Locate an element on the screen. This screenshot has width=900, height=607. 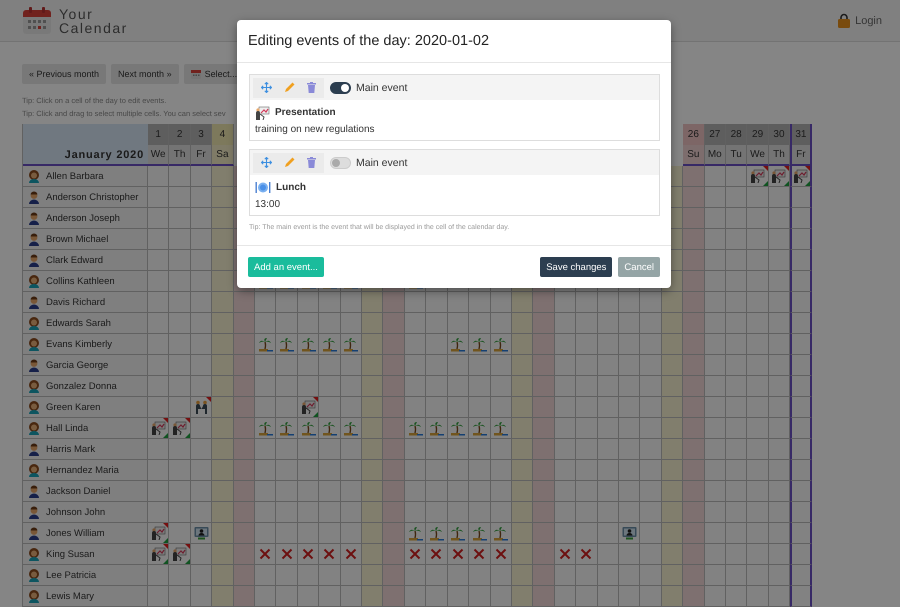
event-title: Lunch is located at coordinates (291, 187).